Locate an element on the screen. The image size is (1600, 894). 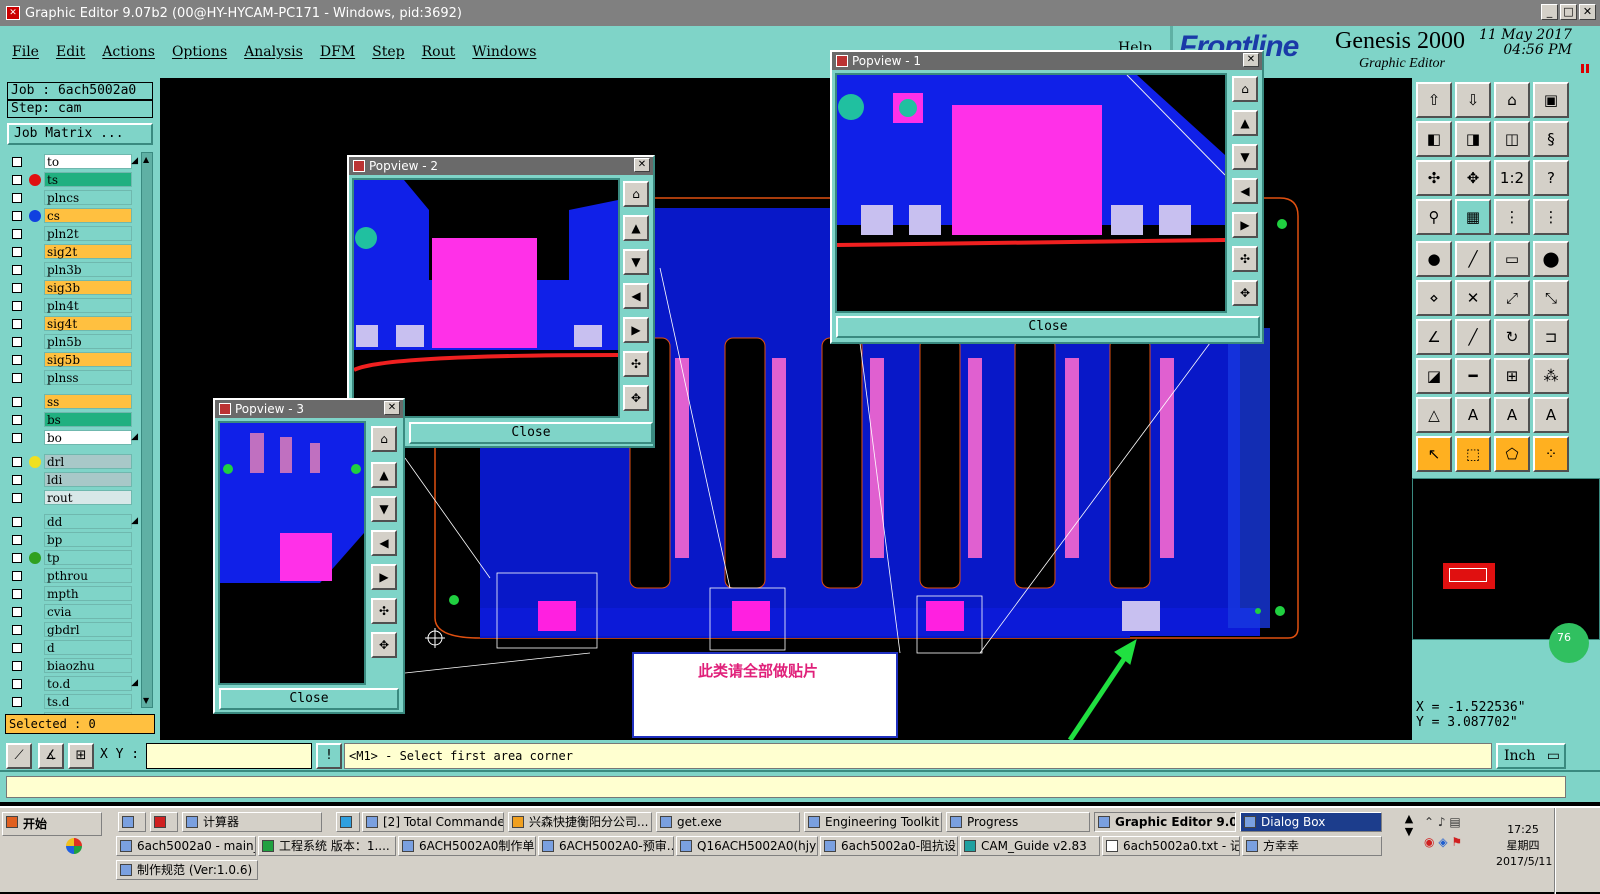
tray-scroll-icon: ▲ ▼ is located at coordinates (1409, 834).